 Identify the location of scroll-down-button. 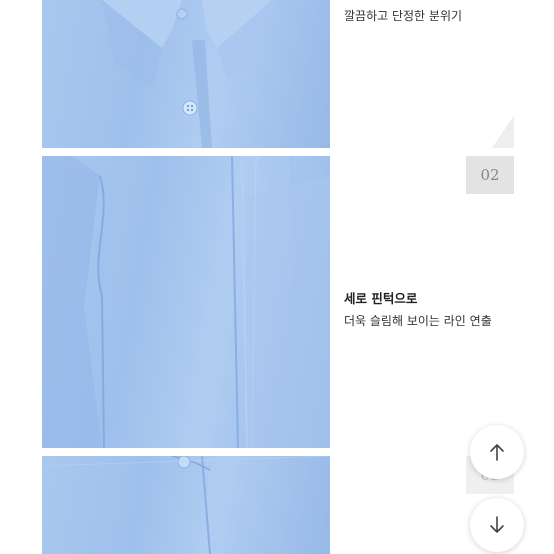
(497, 525).